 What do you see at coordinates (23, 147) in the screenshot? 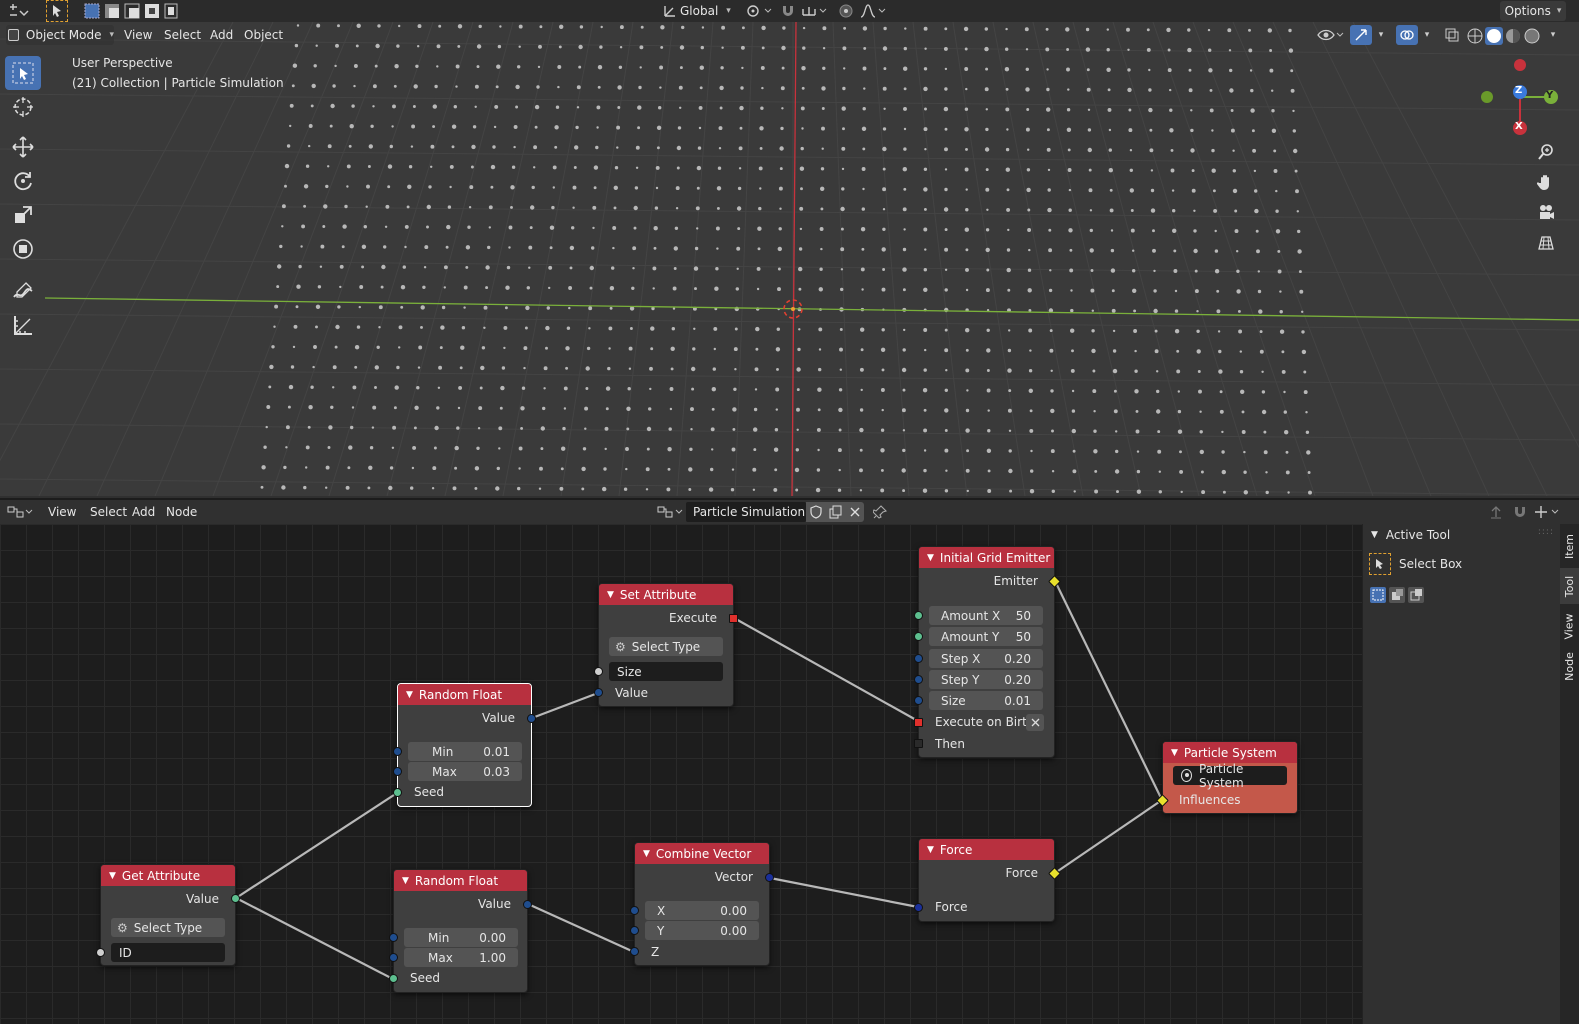
I see `move-tool-icon` at bounding box center [23, 147].